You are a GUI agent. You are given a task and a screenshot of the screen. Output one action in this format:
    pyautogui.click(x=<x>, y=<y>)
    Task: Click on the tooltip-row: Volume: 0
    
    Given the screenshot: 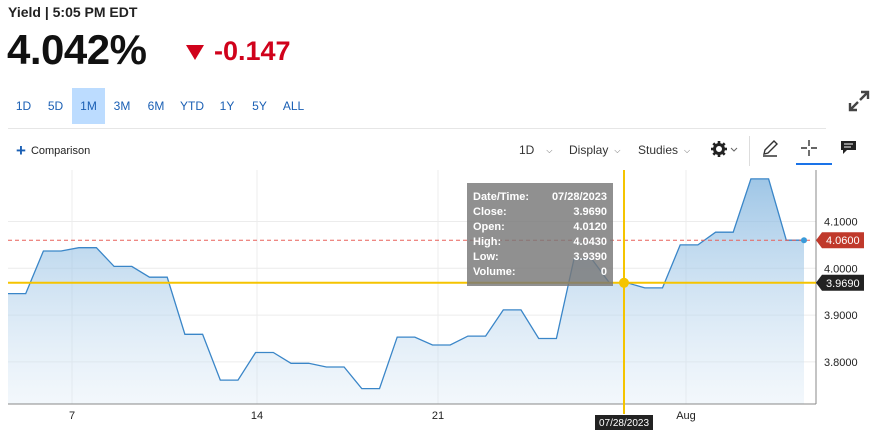 What is the action you would take?
    pyautogui.click(x=540, y=272)
    